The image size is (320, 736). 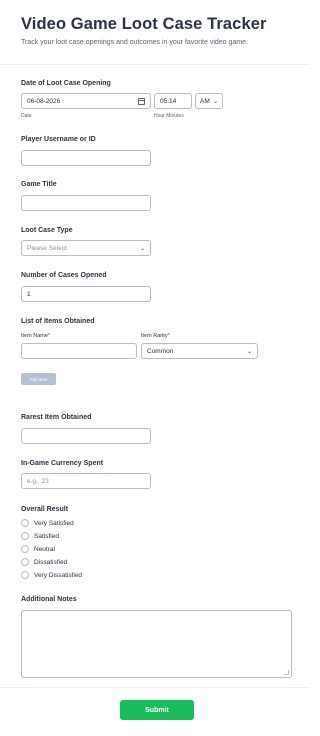 What do you see at coordinates (38, 379) in the screenshot?
I see `add-item-button: Add Item` at bounding box center [38, 379].